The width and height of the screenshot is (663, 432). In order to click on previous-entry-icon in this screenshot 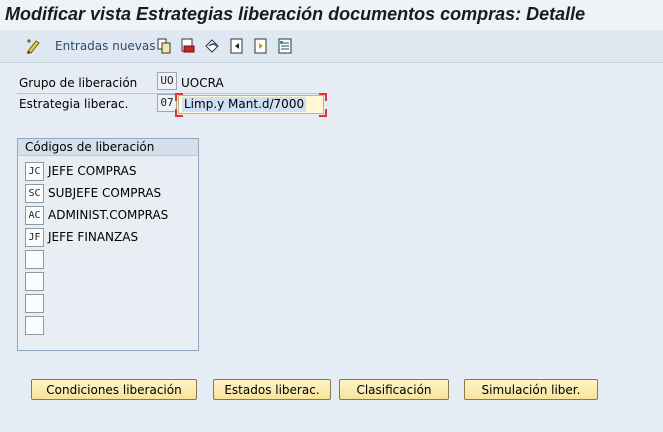, I will do `click(237, 46)`.